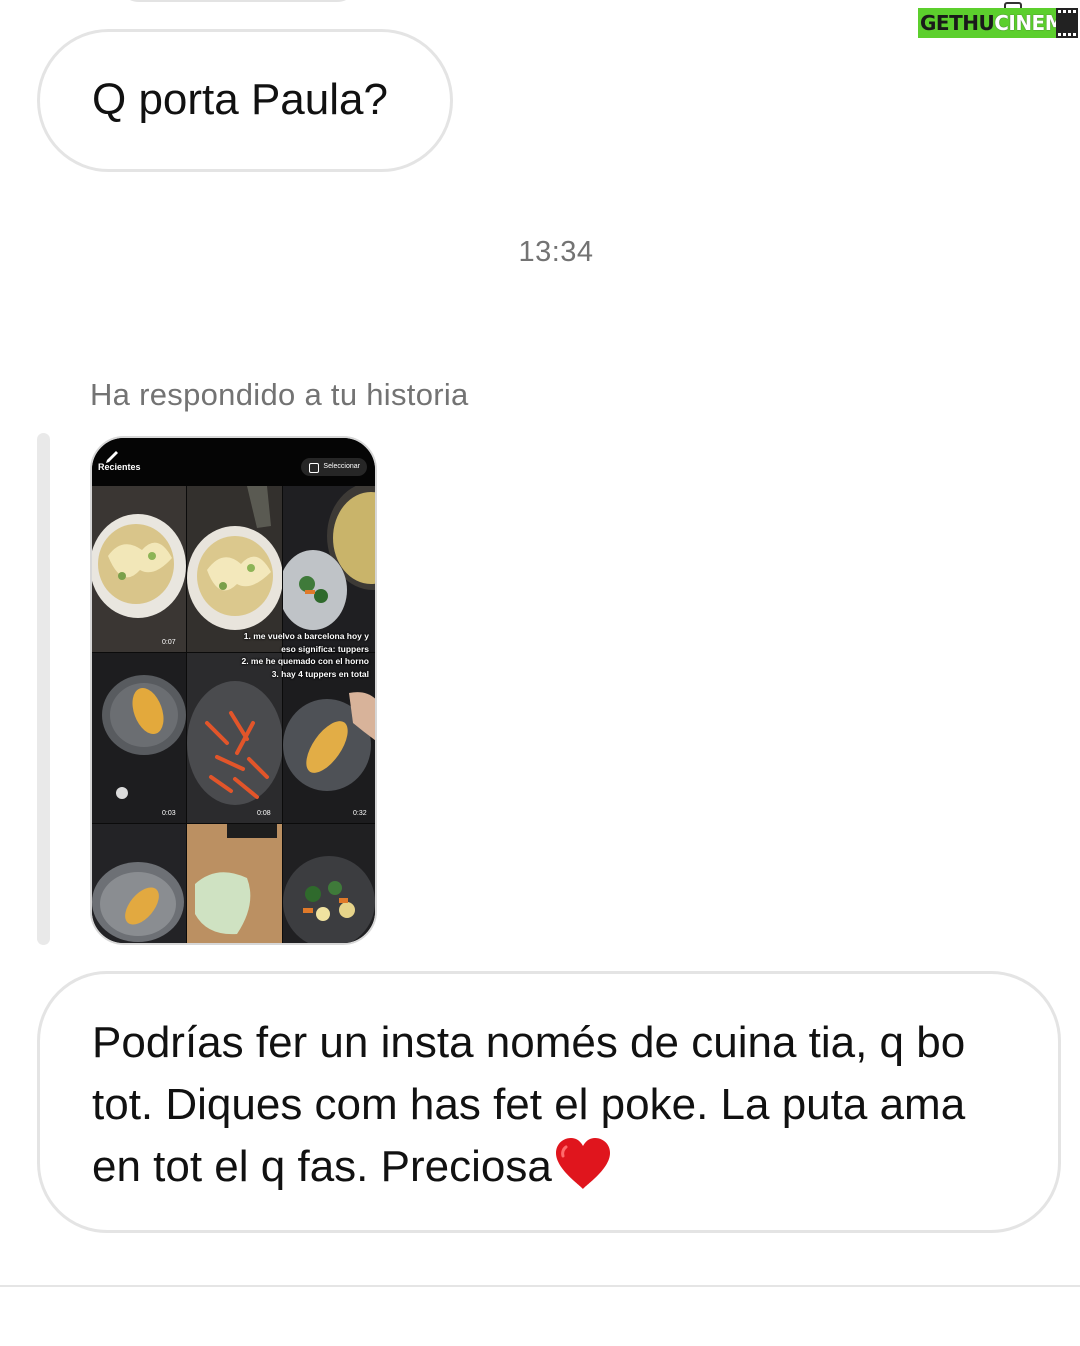  Describe the element at coordinates (314, 468) in the screenshot. I see `select-icon` at that location.